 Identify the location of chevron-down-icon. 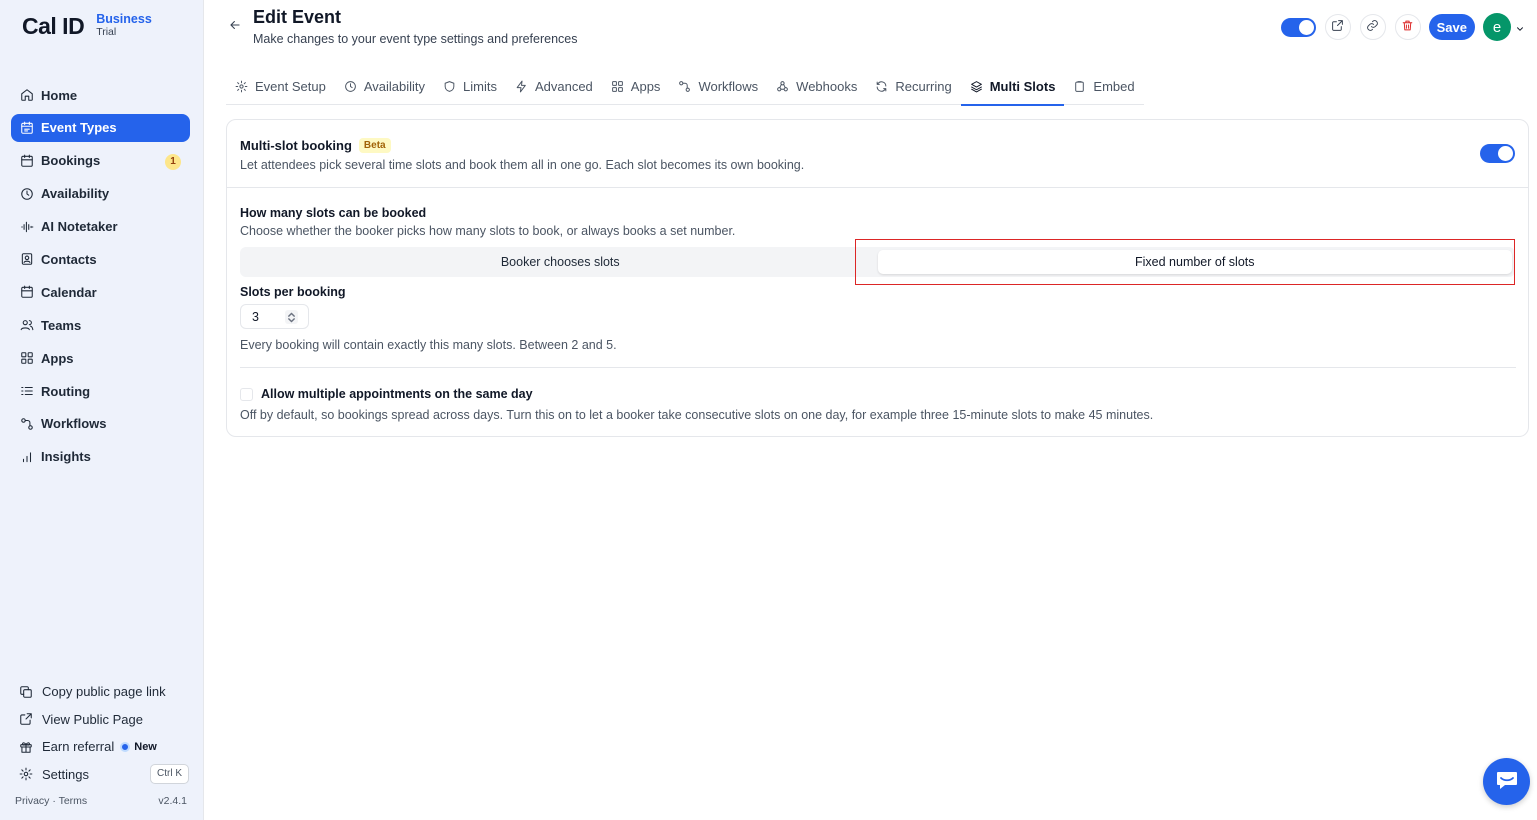
(1520, 27).